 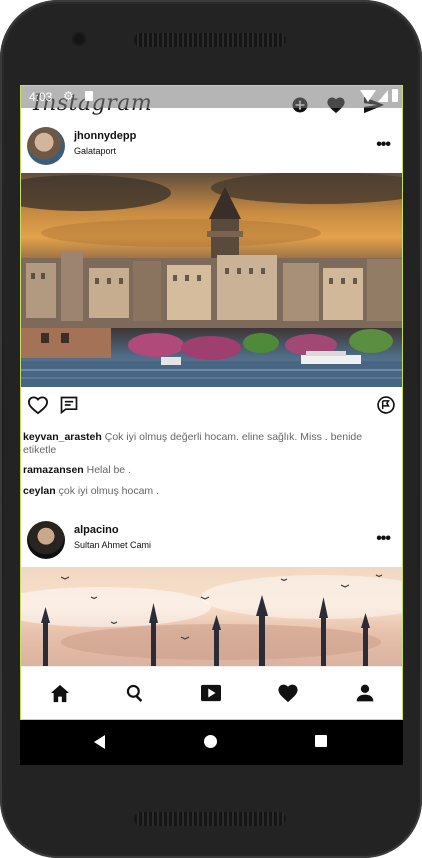 I want to click on comment-text: çok iyi olmuş hocam ., so click(x=108, y=491).